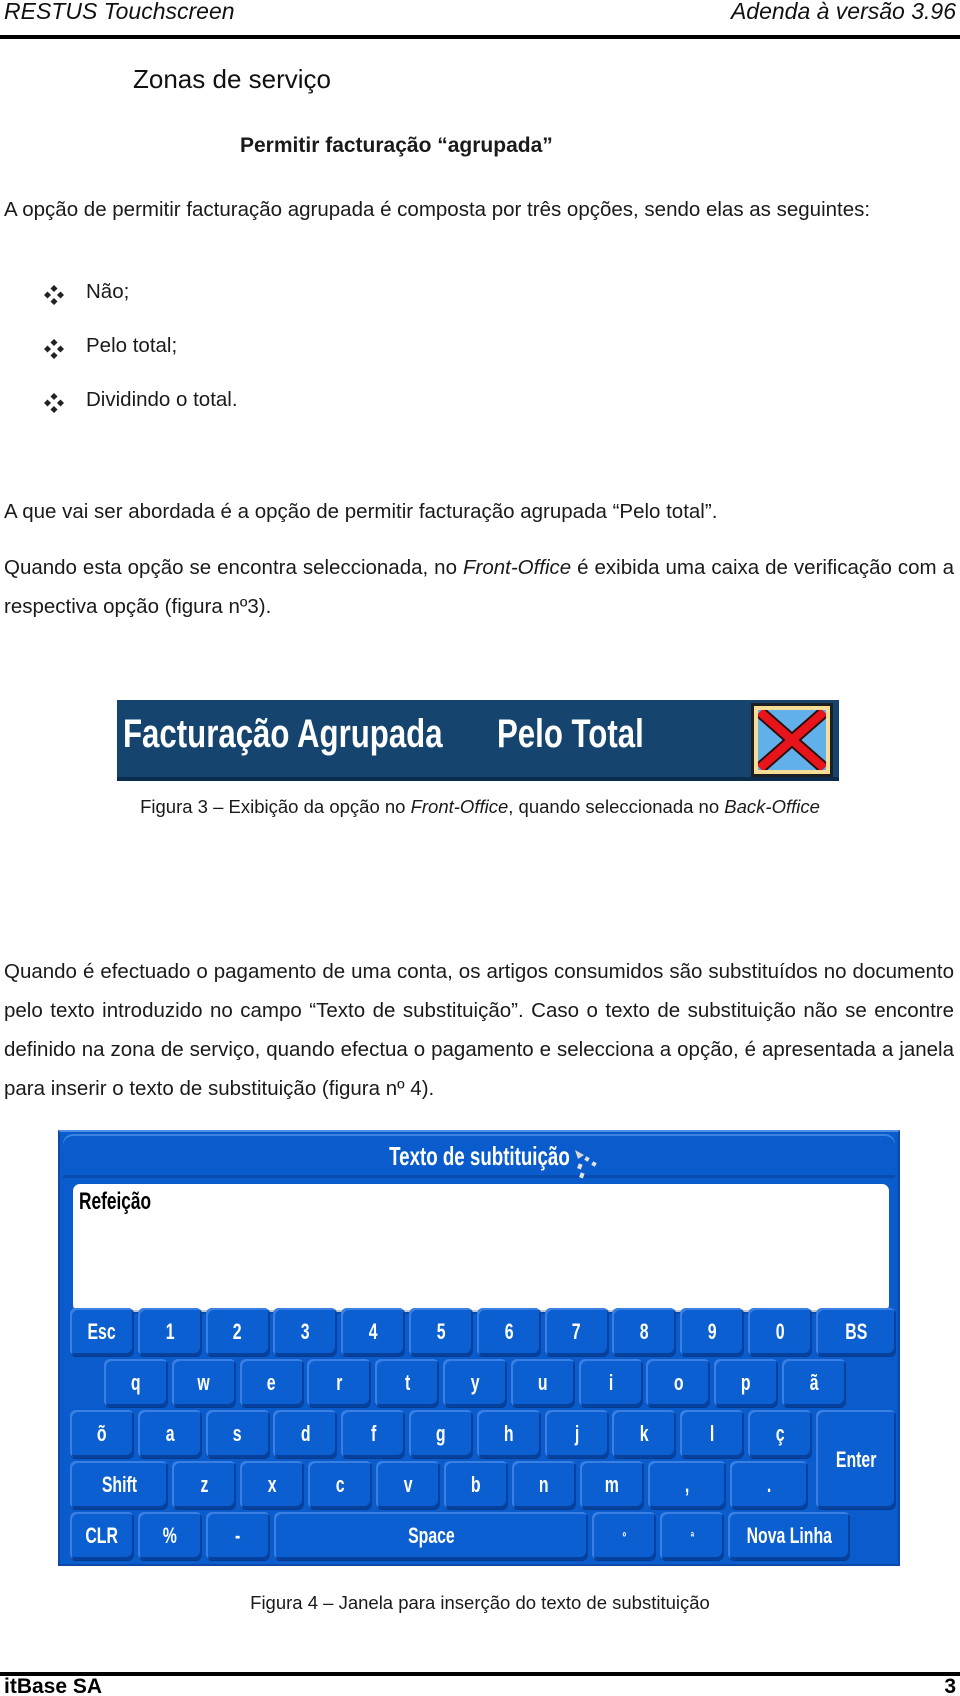 This screenshot has width=960, height=1696. Describe the element at coordinates (54, 349) in the screenshot. I see `diamond-bullet-icon` at that location.